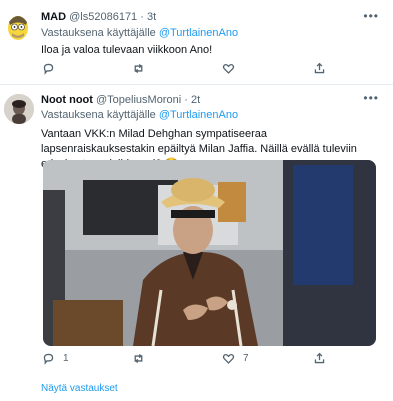 This screenshot has width=393, height=401. What do you see at coordinates (67, 100) in the screenshot?
I see `display-name: Noot noot` at bounding box center [67, 100].